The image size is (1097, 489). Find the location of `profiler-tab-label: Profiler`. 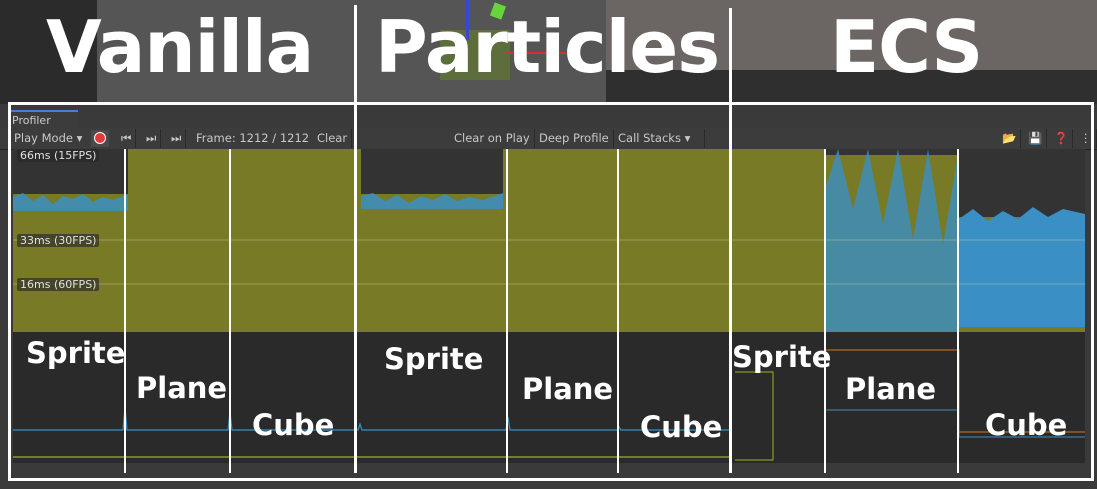

profiler-tab-label: Profiler is located at coordinates (31, 120).